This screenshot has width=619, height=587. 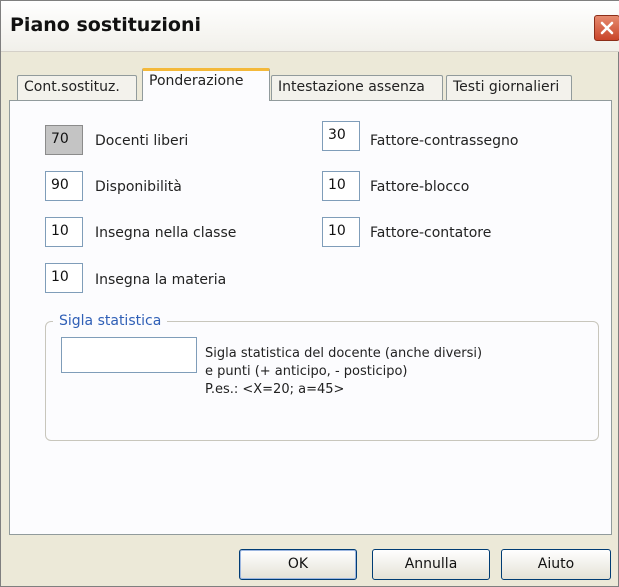 What do you see at coordinates (166, 233) in the screenshot?
I see `insegna-nella-classe-label: Insegna nella classe` at bounding box center [166, 233].